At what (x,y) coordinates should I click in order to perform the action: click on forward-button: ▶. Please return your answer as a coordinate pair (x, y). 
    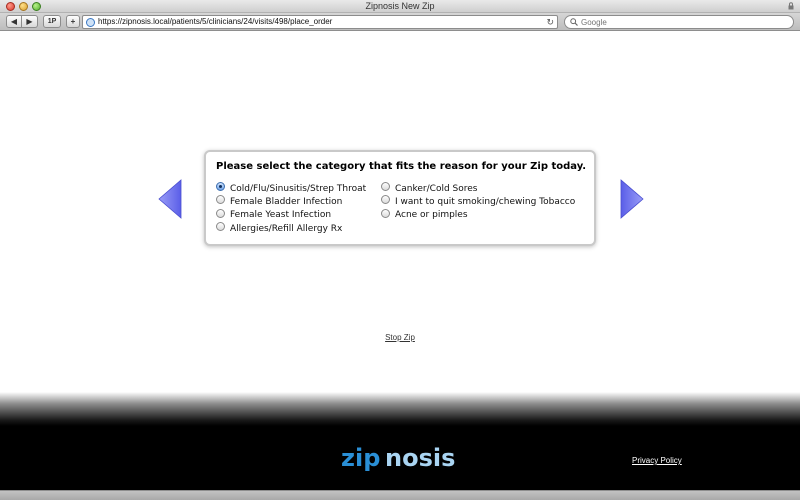
    Looking at the image, I should click on (30, 21).